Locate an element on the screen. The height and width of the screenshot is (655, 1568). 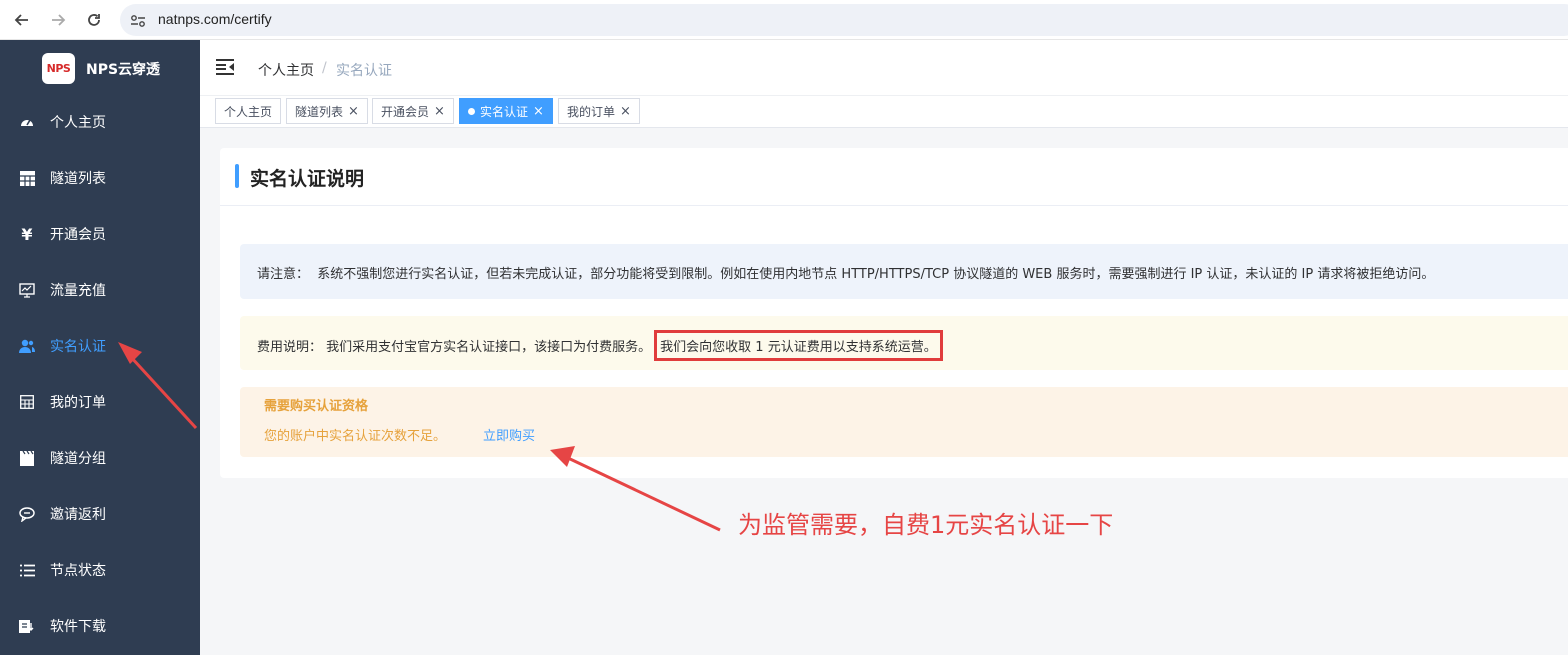
sidebar-item-traffic: 流量充值 is located at coordinates (100, 290).